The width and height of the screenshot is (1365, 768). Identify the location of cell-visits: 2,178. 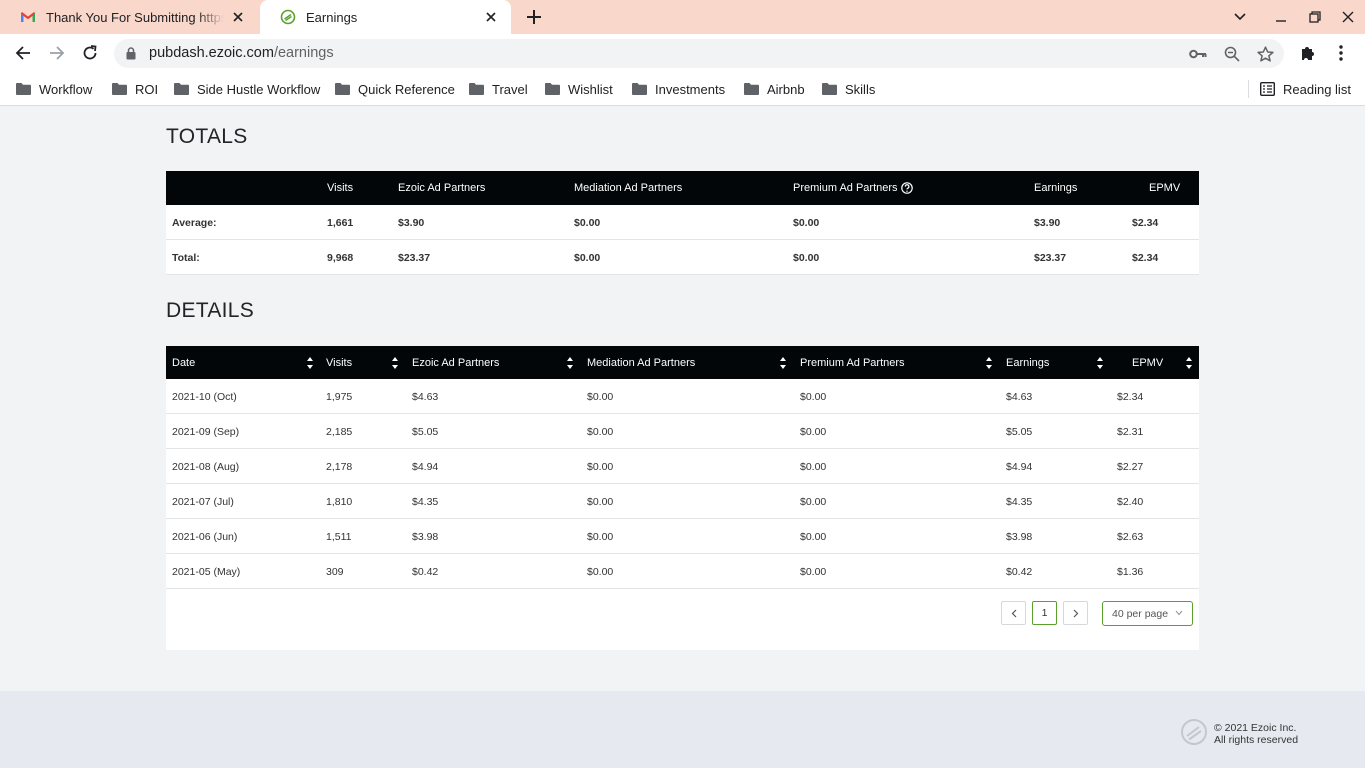
(339, 466).